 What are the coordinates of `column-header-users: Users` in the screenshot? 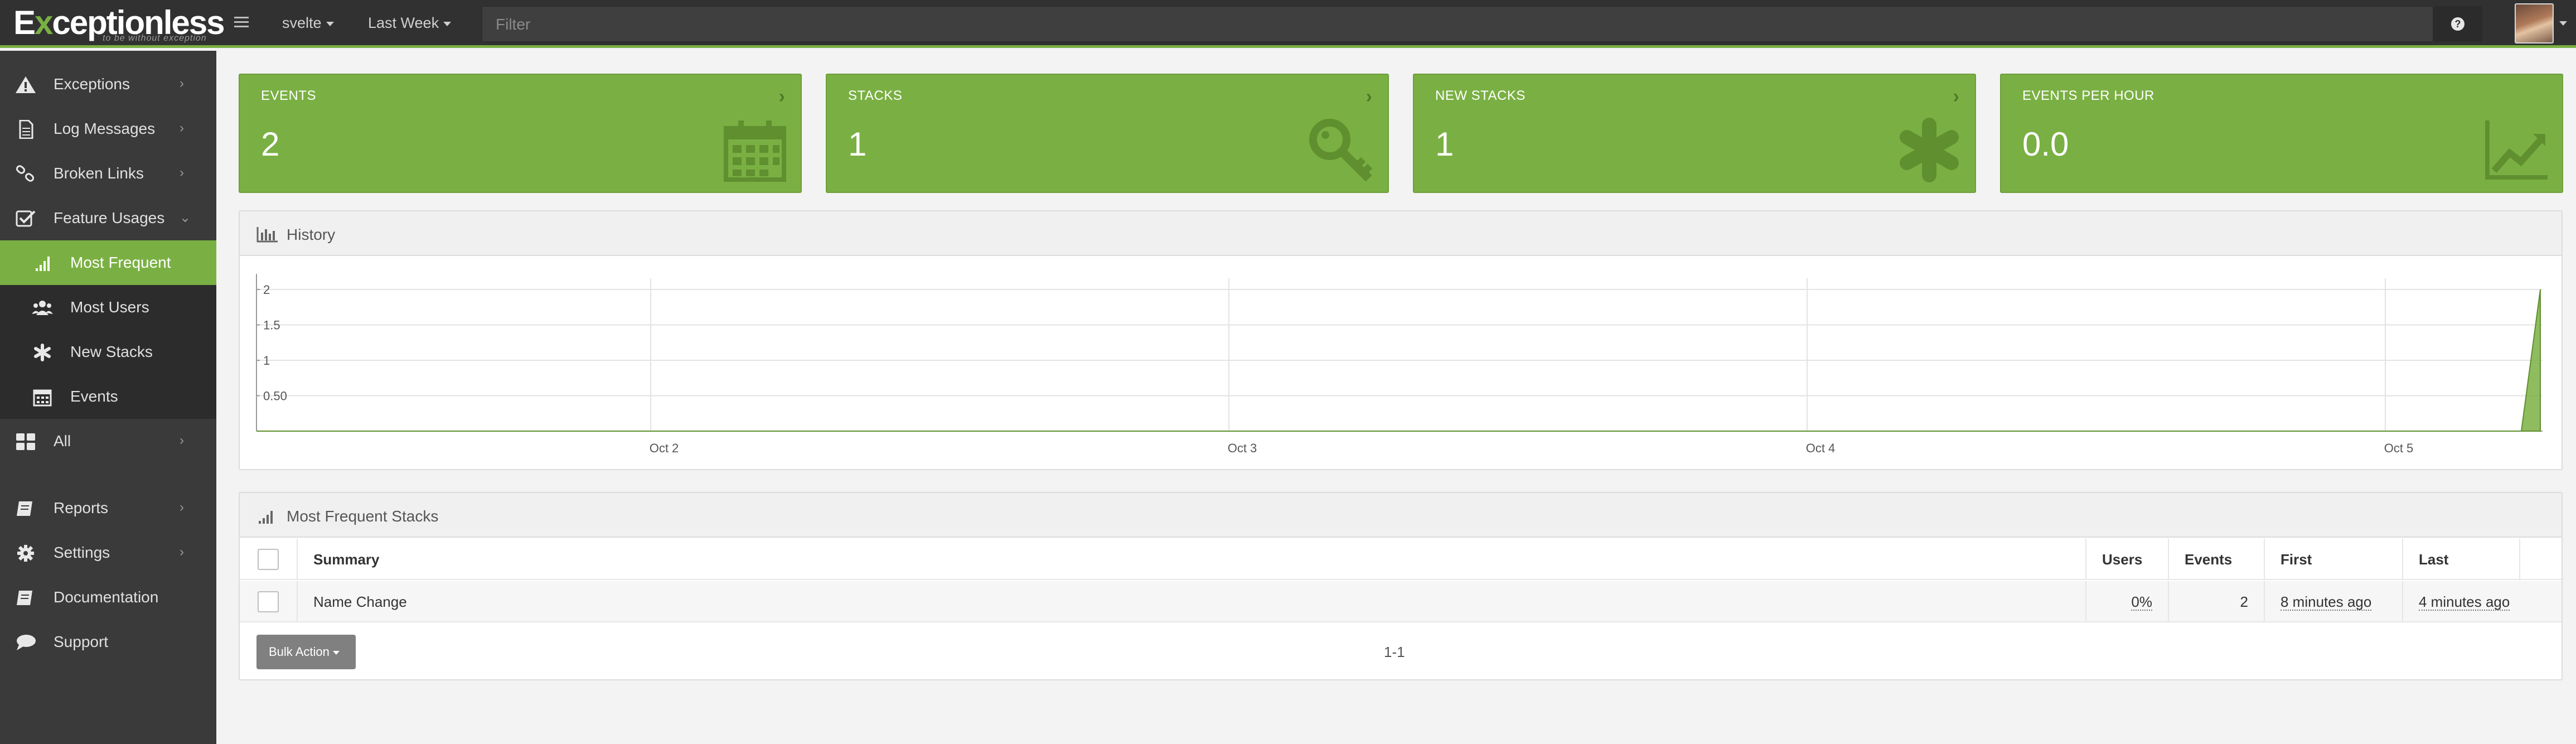 It's located at (2127, 559).